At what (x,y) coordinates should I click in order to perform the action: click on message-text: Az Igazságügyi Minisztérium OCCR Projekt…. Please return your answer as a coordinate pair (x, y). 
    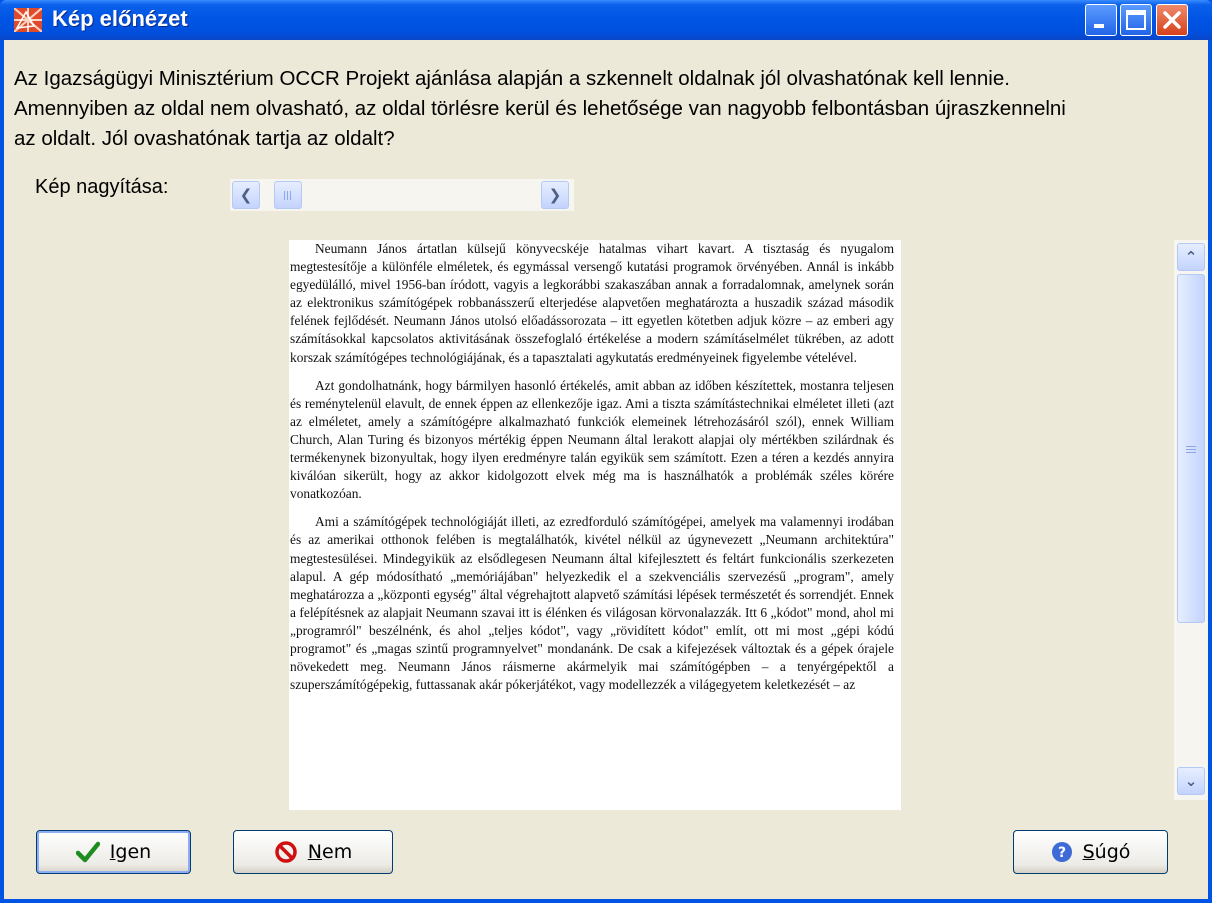
    Looking at the image, I should click on (610, 109).